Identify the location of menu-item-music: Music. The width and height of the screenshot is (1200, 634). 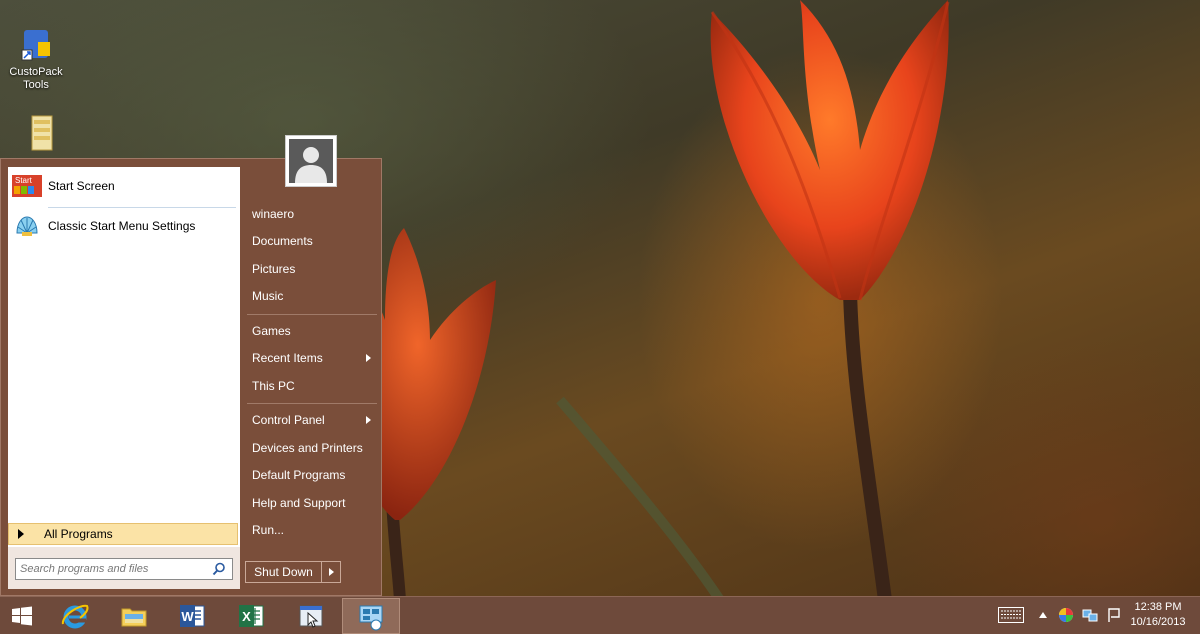
(312, 296).